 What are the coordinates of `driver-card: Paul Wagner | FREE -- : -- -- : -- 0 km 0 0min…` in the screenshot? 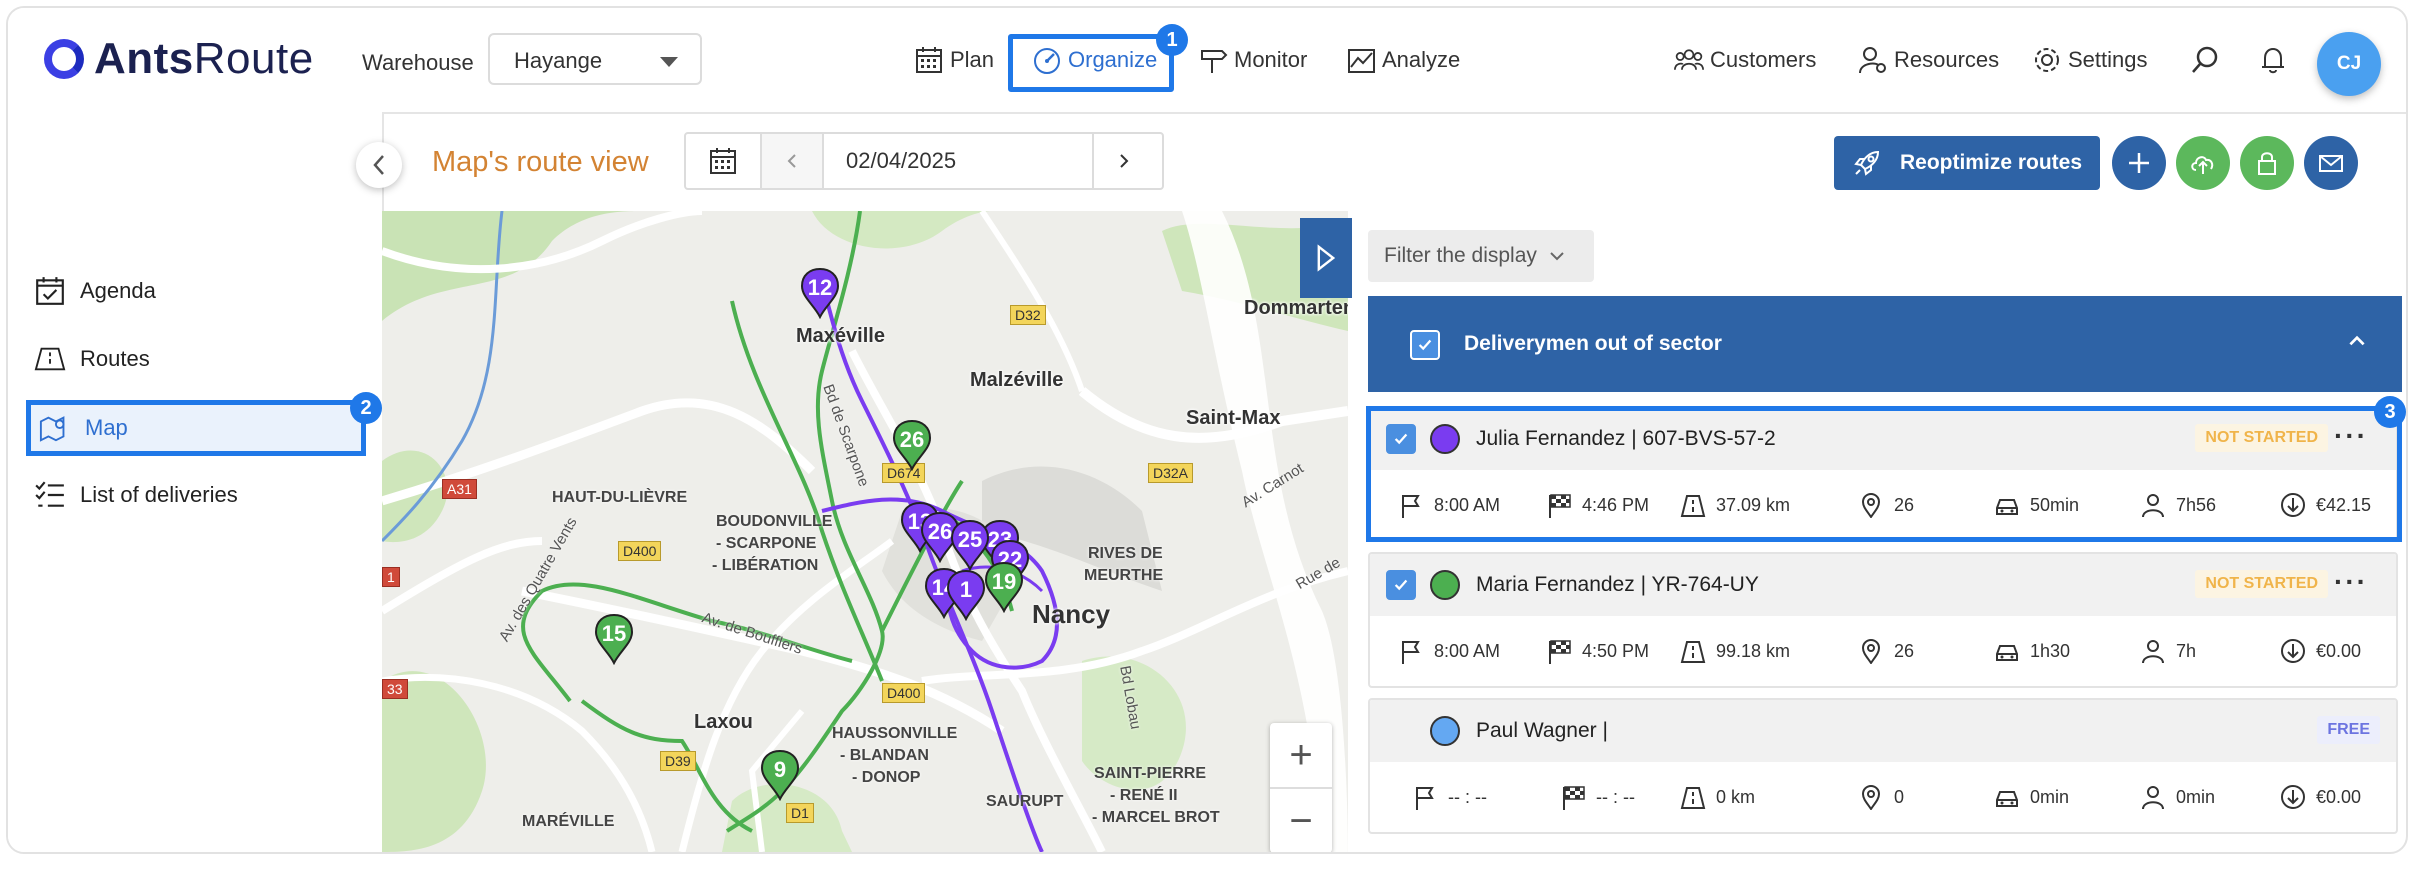 It's located at (1883, 766).